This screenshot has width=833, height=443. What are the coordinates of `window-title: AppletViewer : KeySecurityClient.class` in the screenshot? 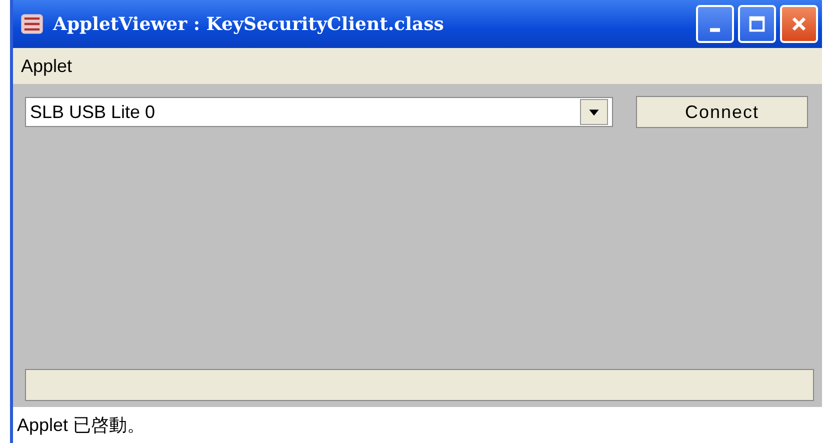 It's located at (249, 24).